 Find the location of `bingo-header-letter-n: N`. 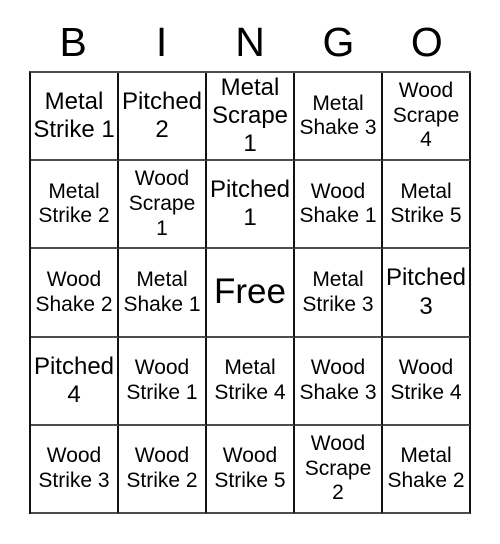

bingo-header-letter-n: N is located at coordinates (250, 42).